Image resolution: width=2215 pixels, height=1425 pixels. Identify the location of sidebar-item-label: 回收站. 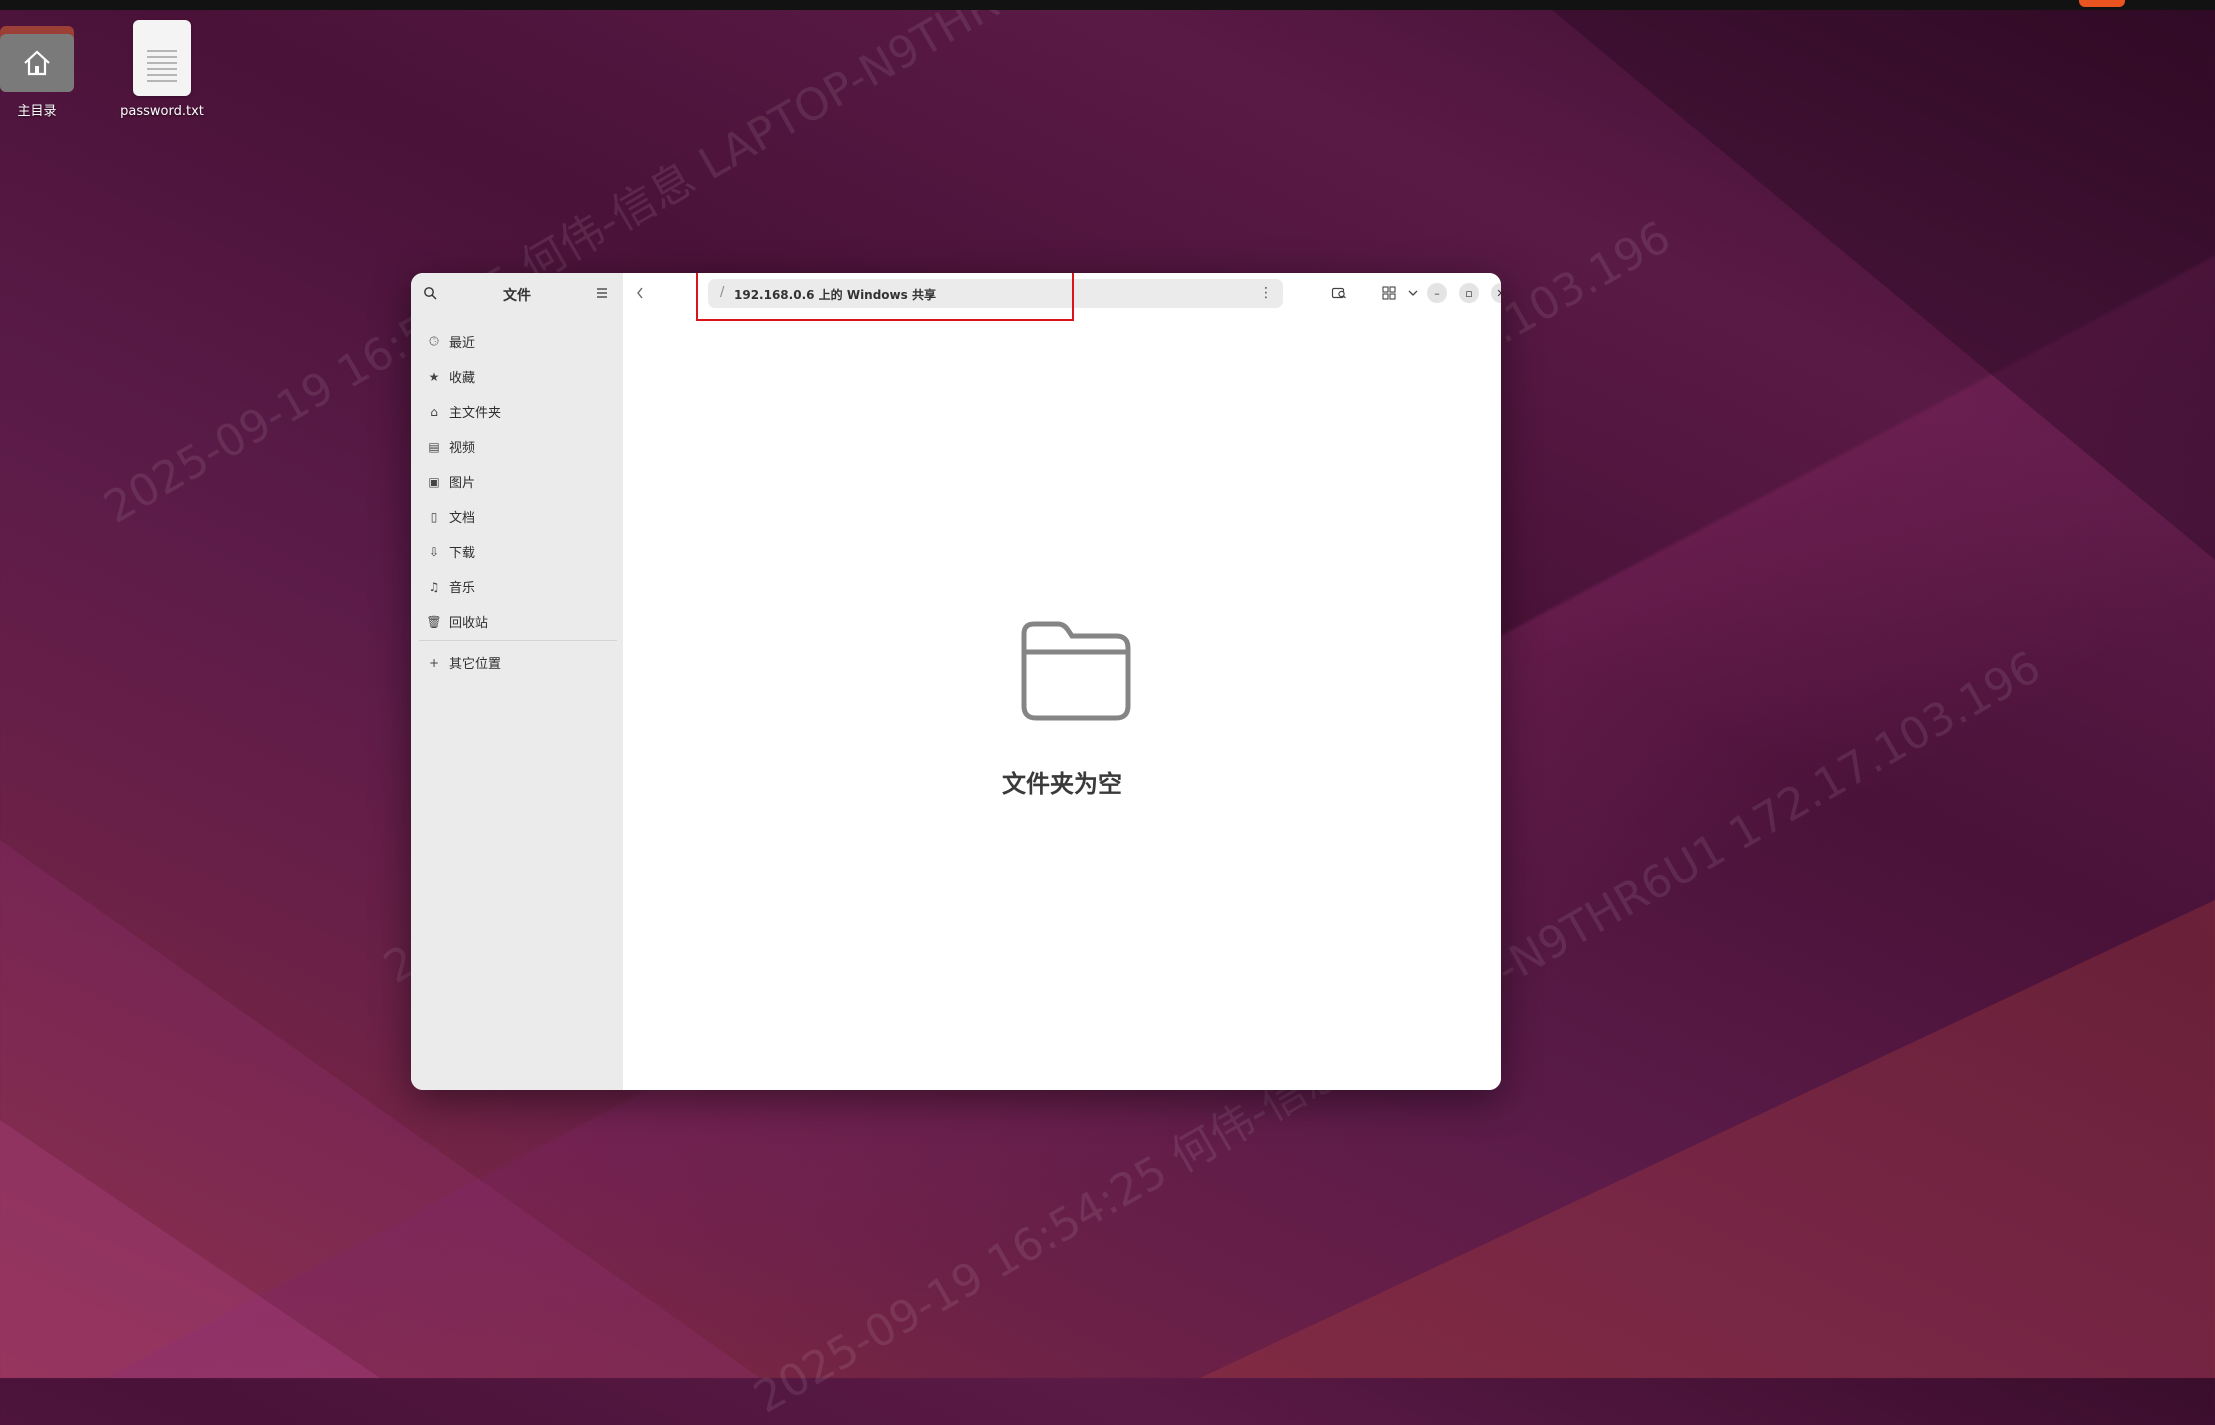
(469, 623).